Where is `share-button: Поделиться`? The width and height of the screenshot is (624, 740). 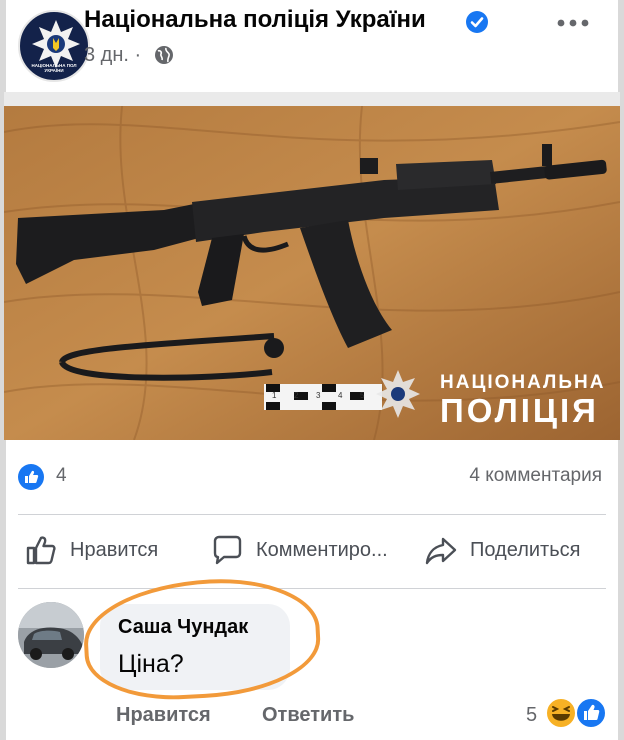 share-button: Поделиться is located at coordinates (502, 550).